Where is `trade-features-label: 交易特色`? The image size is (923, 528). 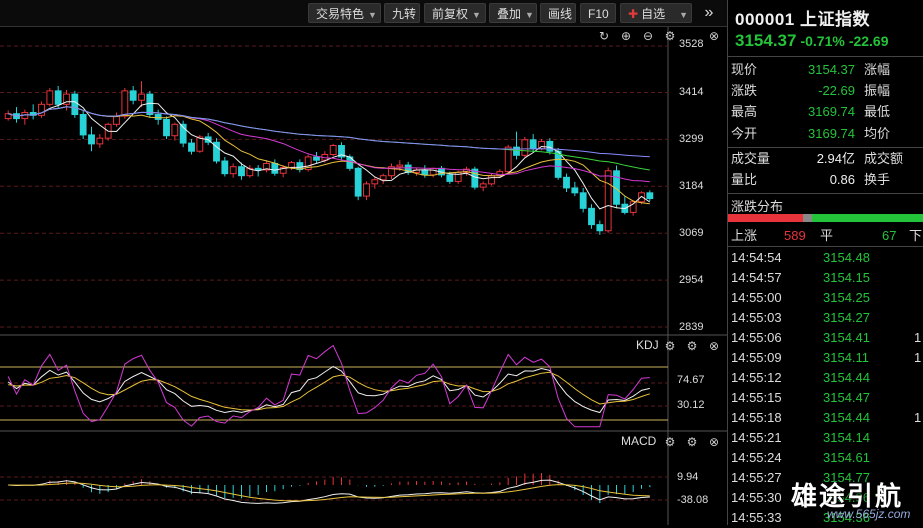
trade-features-label: 交易特色 is located at coordinates (340, 14).